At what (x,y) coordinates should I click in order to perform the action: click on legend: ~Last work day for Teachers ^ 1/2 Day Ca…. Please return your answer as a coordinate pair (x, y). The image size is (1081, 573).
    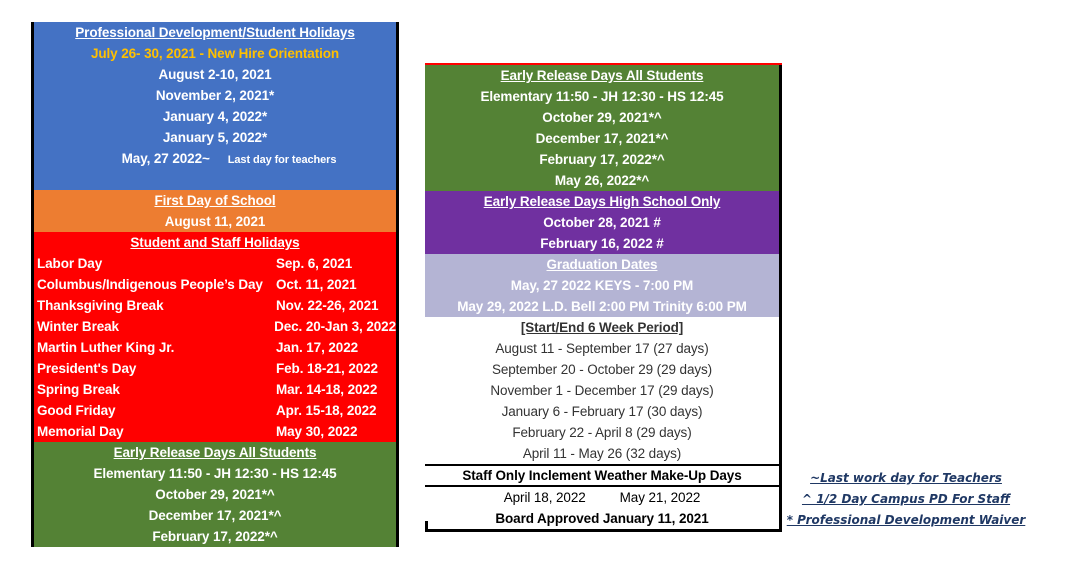
    Looking at the image, I should click on (906, 499).